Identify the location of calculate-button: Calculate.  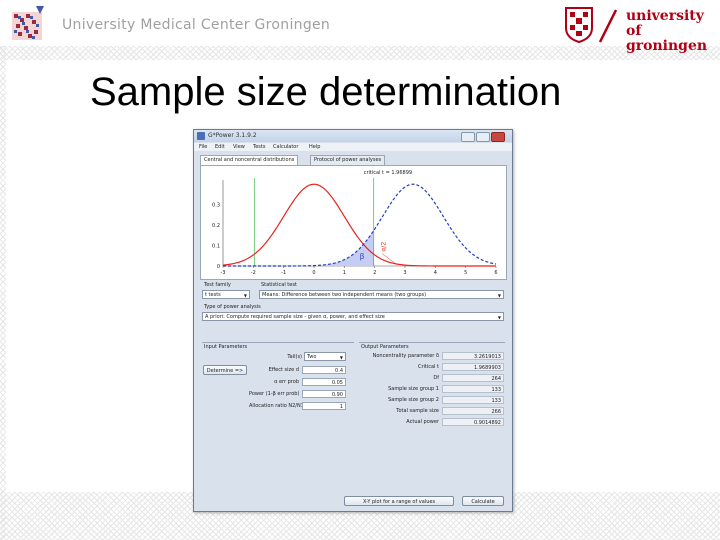
(483, 501).